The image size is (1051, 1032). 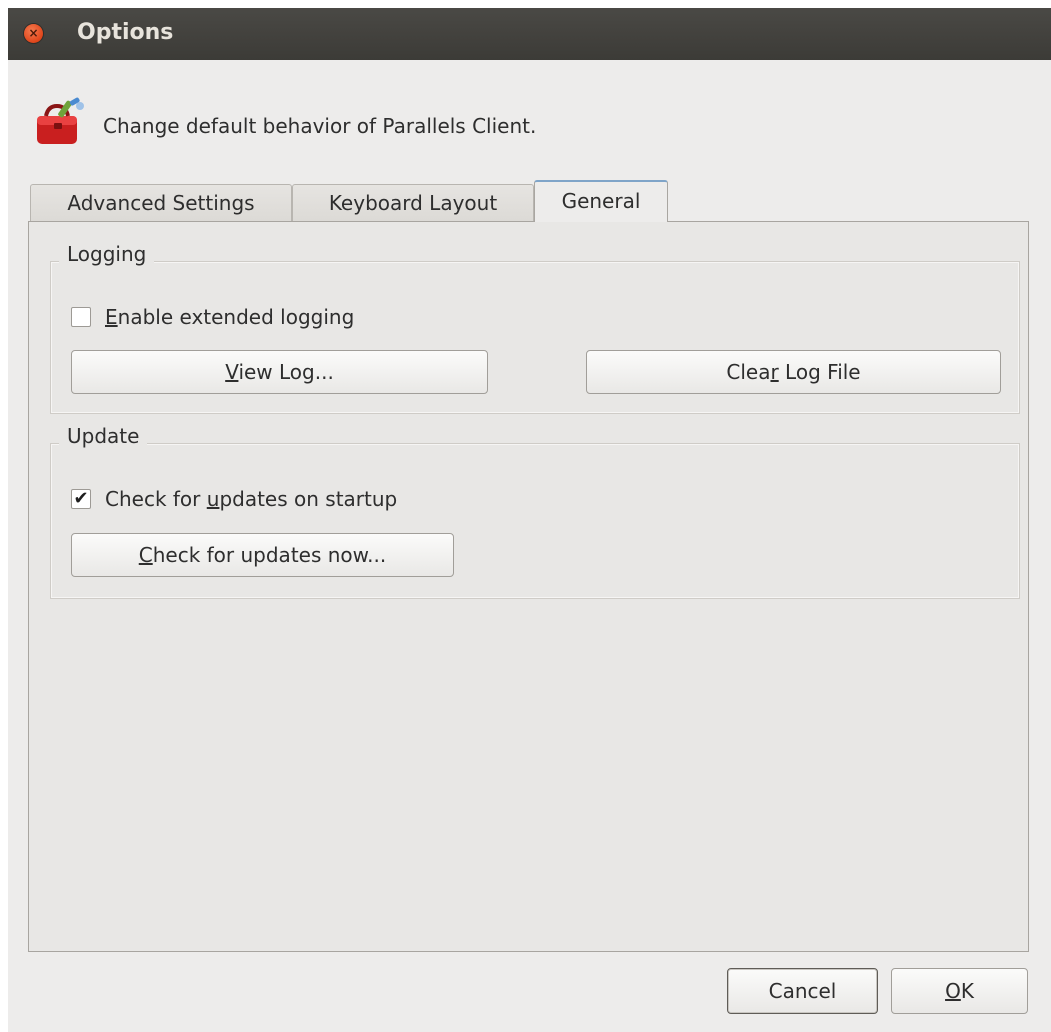 What do you see at coordinates (60, 120) in the screenshot?
I see `toolbox-icon` at bounding box center [60, 120].